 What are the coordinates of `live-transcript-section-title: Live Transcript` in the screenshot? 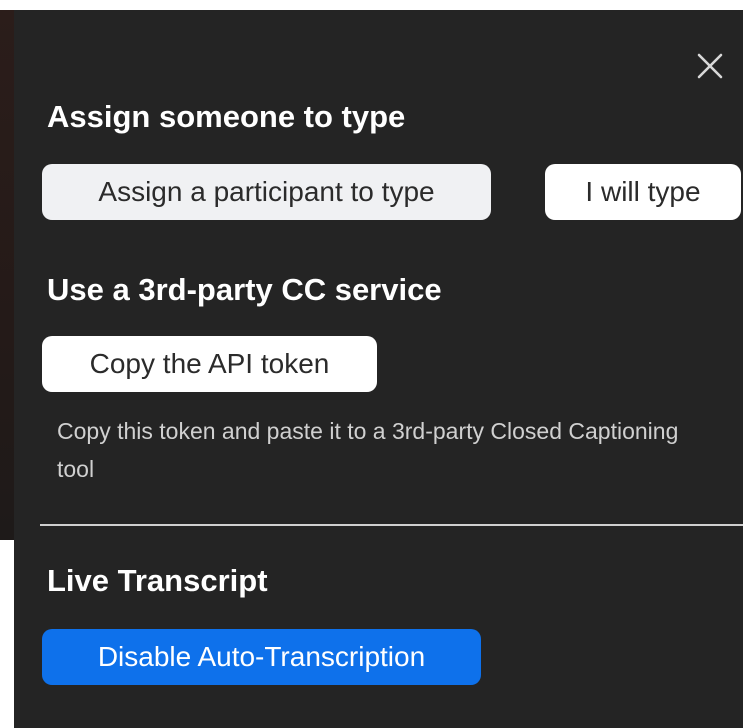 It's located at (157, 580).